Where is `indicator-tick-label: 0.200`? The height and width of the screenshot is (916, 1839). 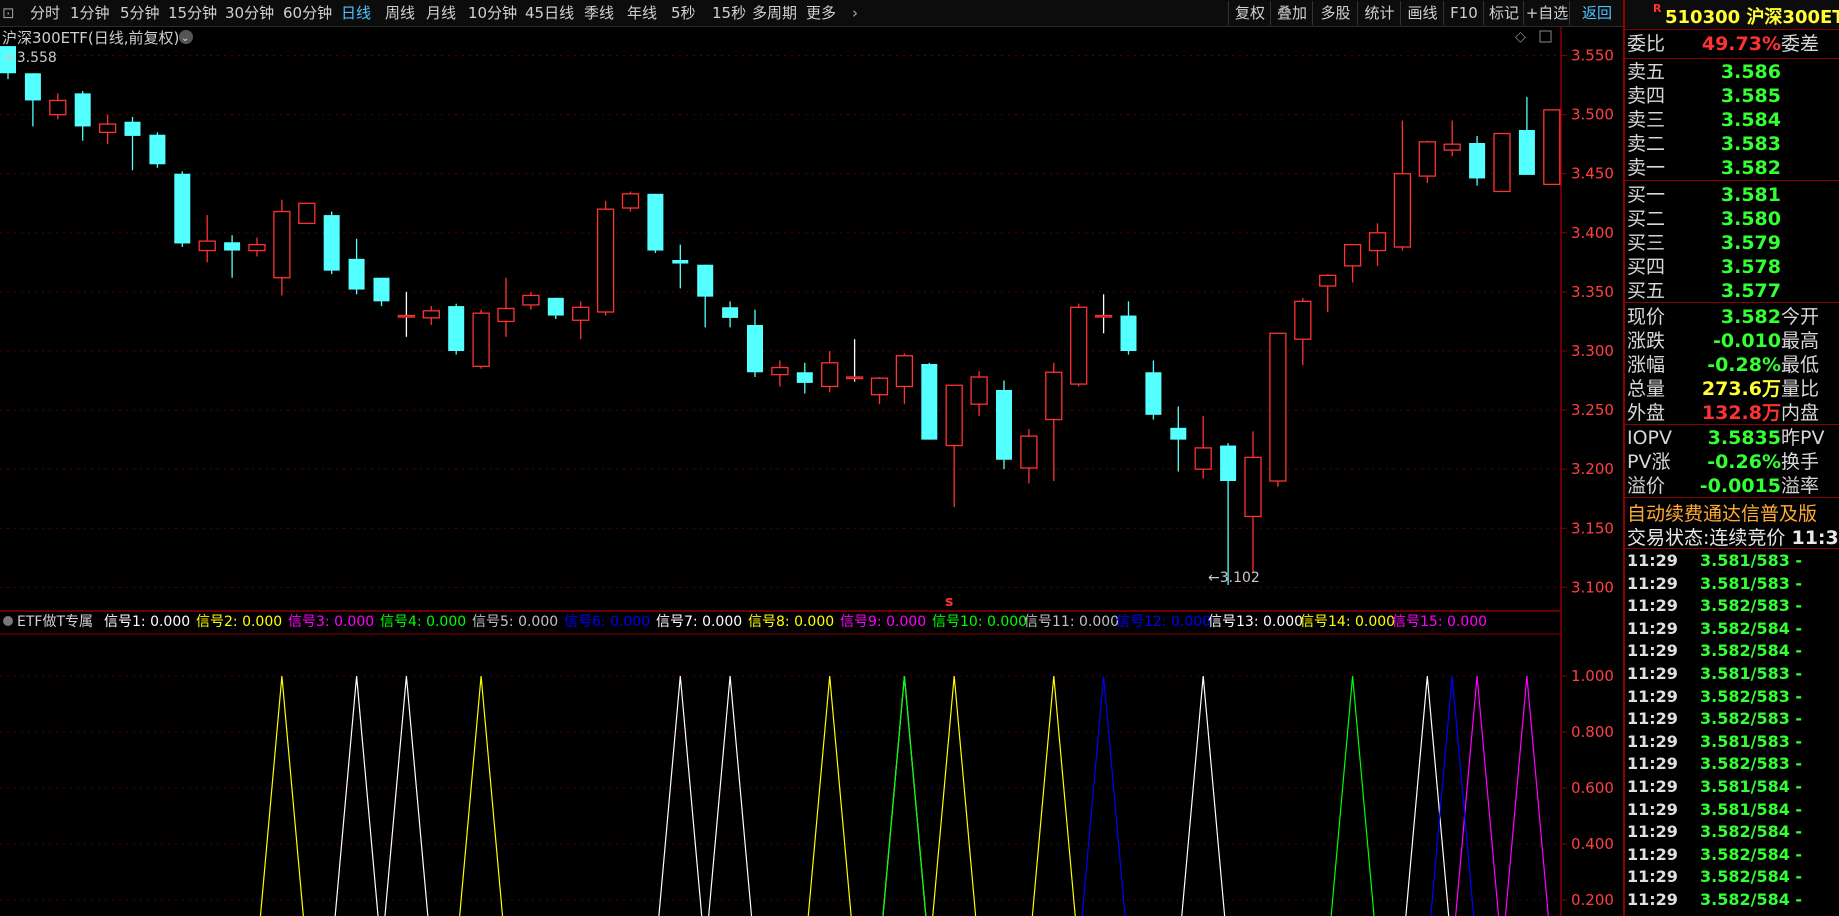
indicator-tick-label: 0.200 is located at coordinates (1592, 900).